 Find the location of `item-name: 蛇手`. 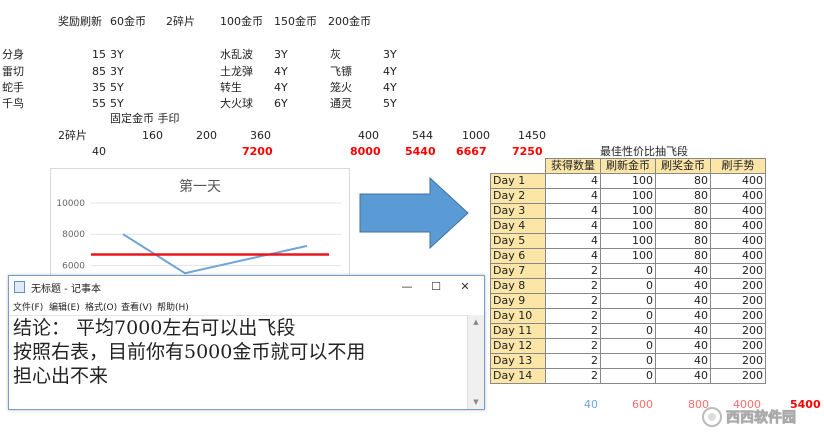

item-name: 蛇手 is located at coordinates (13, 87).